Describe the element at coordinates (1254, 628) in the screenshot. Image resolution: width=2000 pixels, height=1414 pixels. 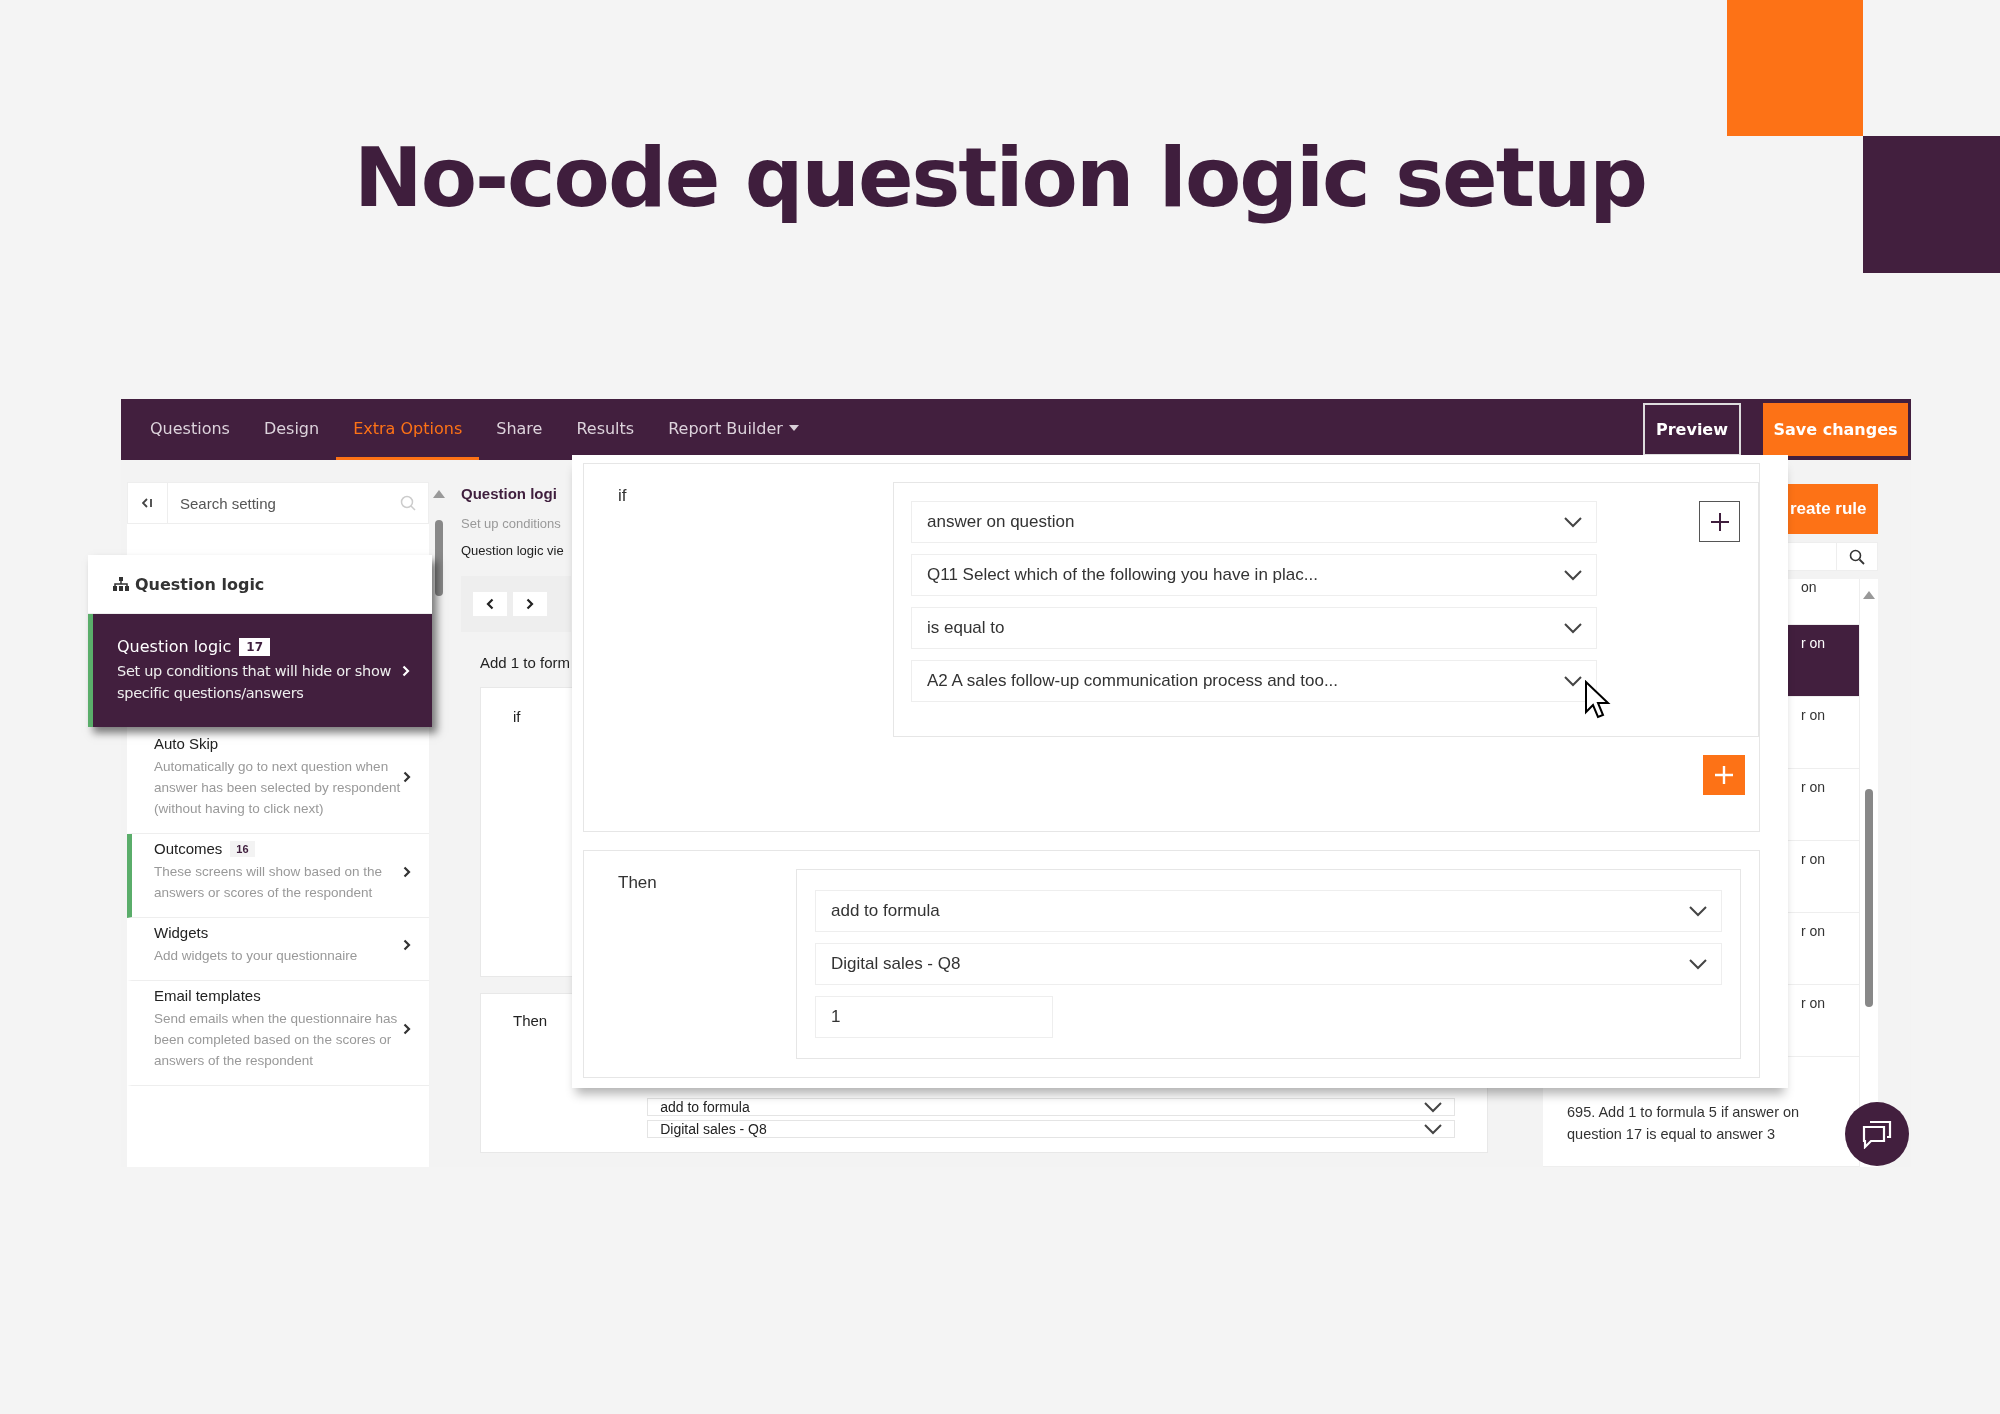
I see `dropdown: is equal to` at that location.